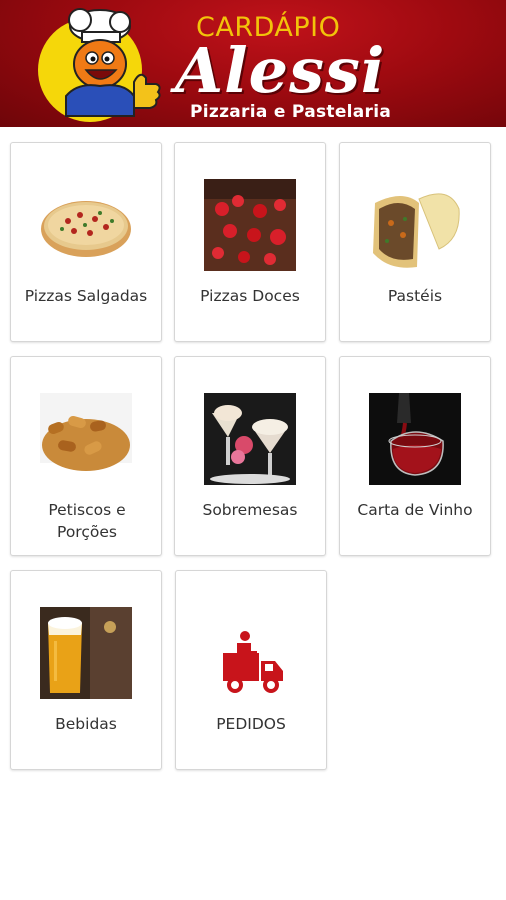  What do you see at coordinates (291, 112) in the screenshot?
I see `brand-subtitle: Pizzaria e Pastelaria` at bounding box center [291, 112].